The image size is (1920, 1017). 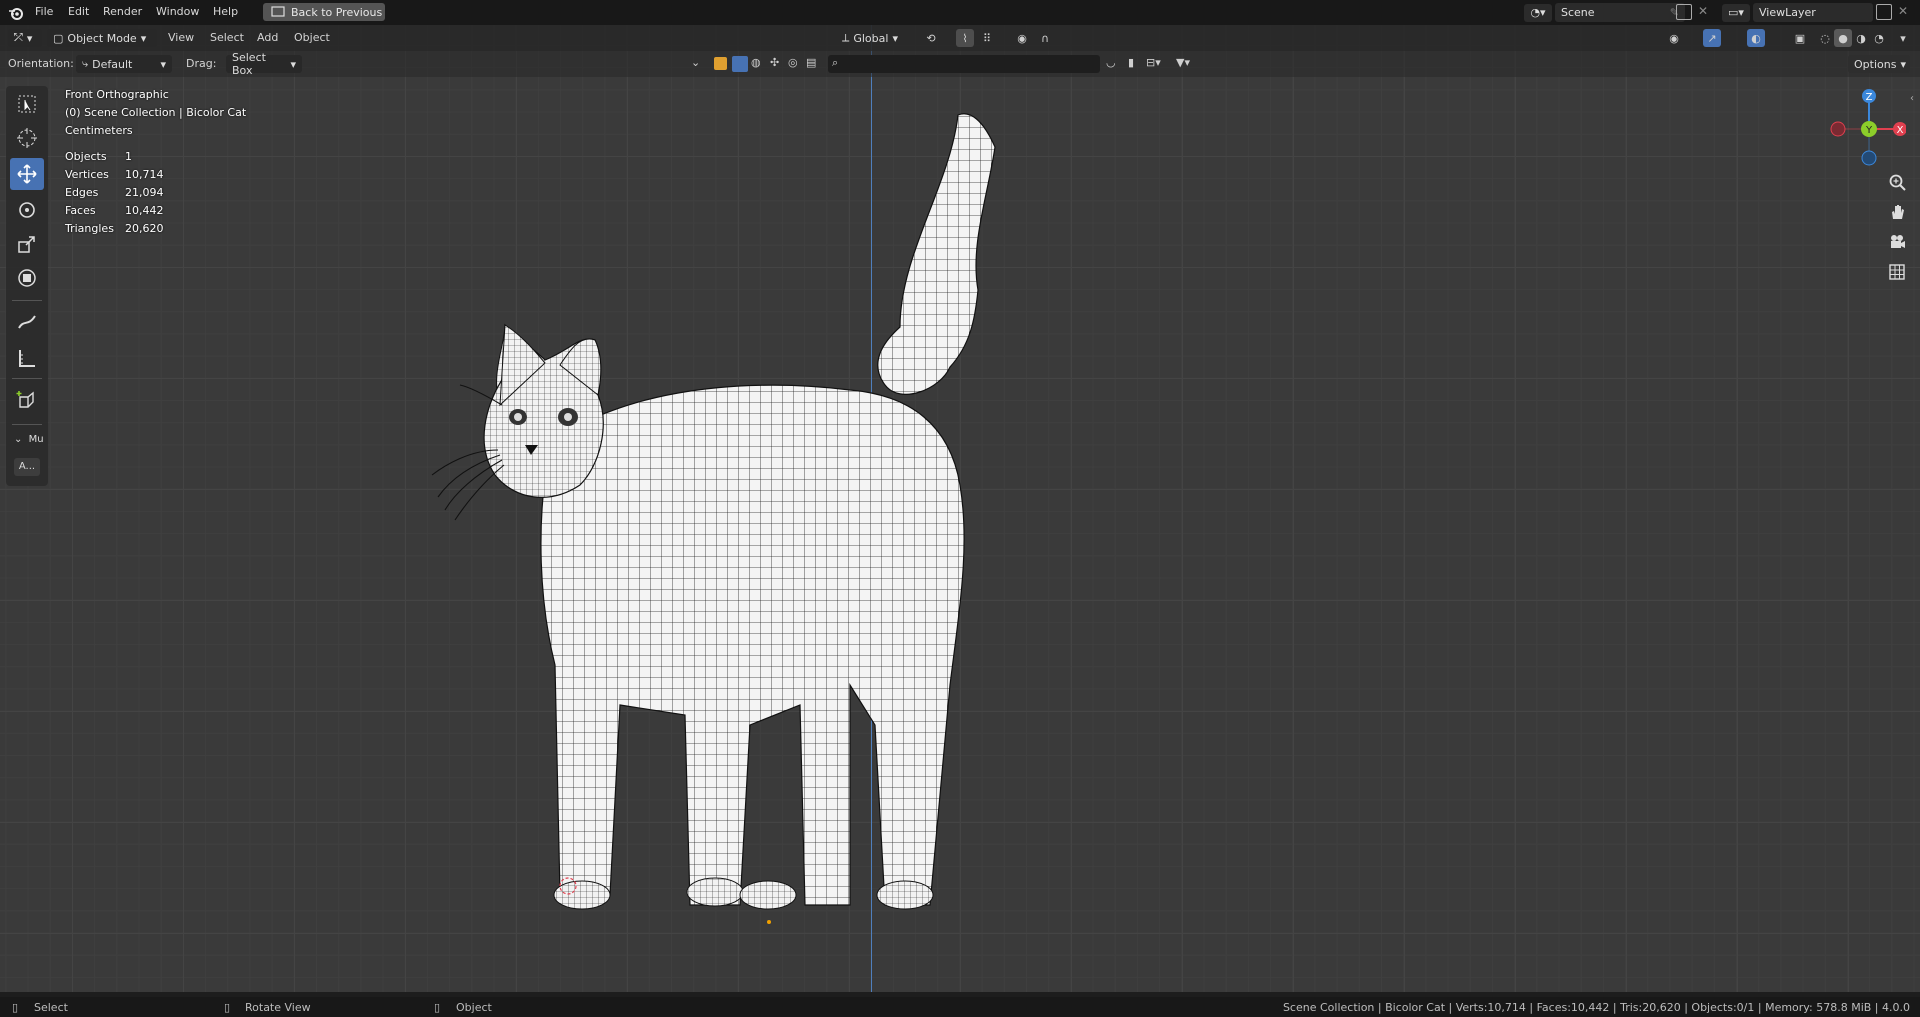 I want to click on new-viewlayer-icon, so click(x=1884, y=12).